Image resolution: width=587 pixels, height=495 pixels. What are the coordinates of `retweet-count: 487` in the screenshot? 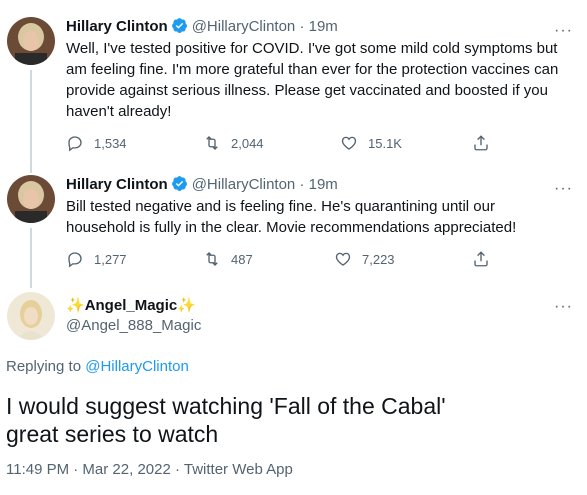 It's located at (242, 259).